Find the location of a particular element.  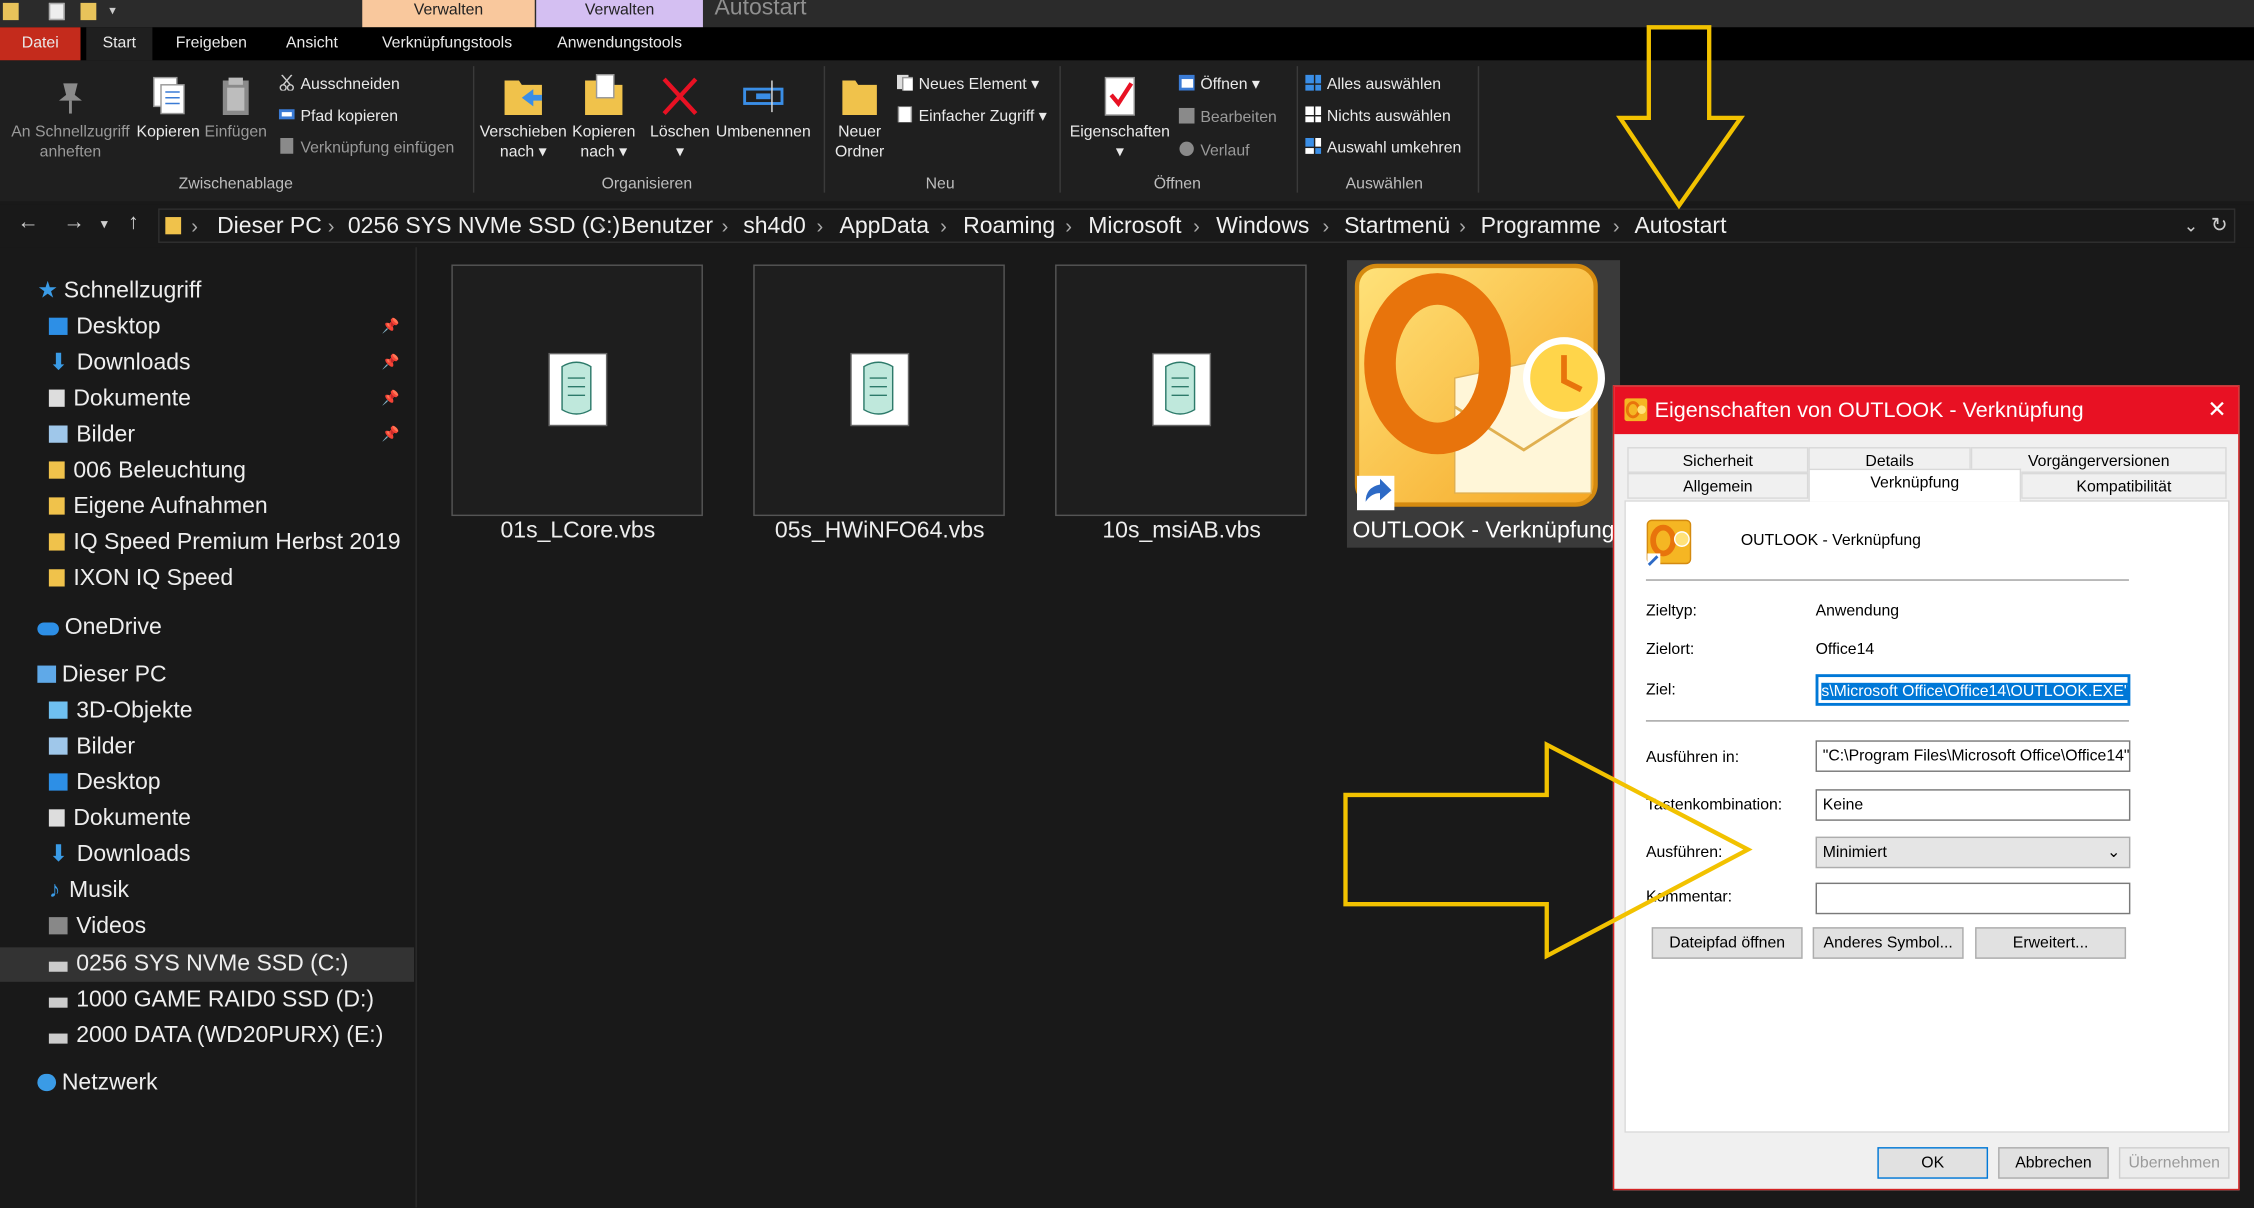

hotkey-field: Keine is located at coordinates (1973, 805).